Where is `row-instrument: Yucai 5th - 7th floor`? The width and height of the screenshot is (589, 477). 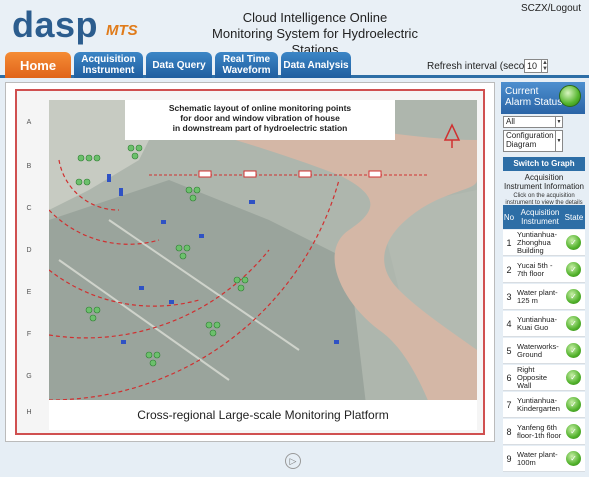 row-instrument: Yucai 5th - 7th floor is located at coordinates (535, 269).